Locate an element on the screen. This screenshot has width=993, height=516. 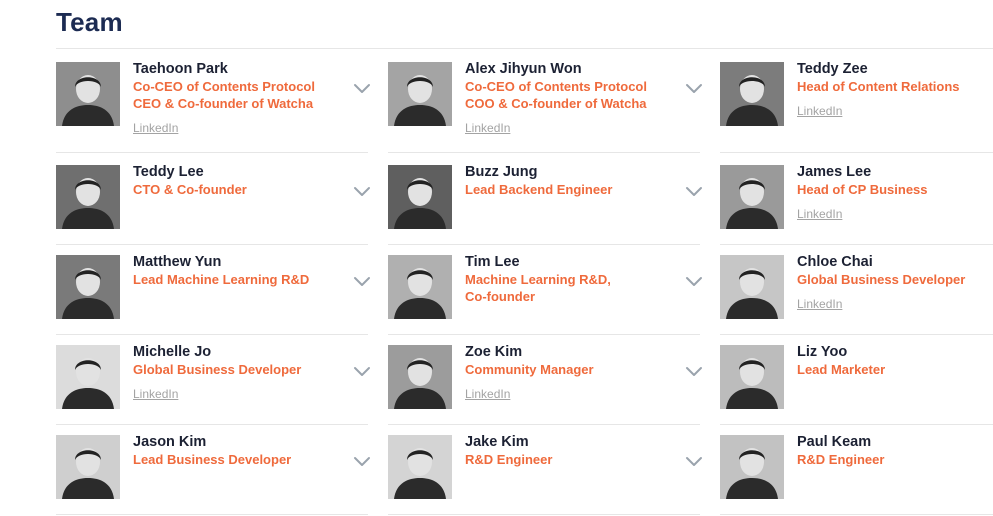
member-name: Michelle Jo is located at coordinates (172, 352).